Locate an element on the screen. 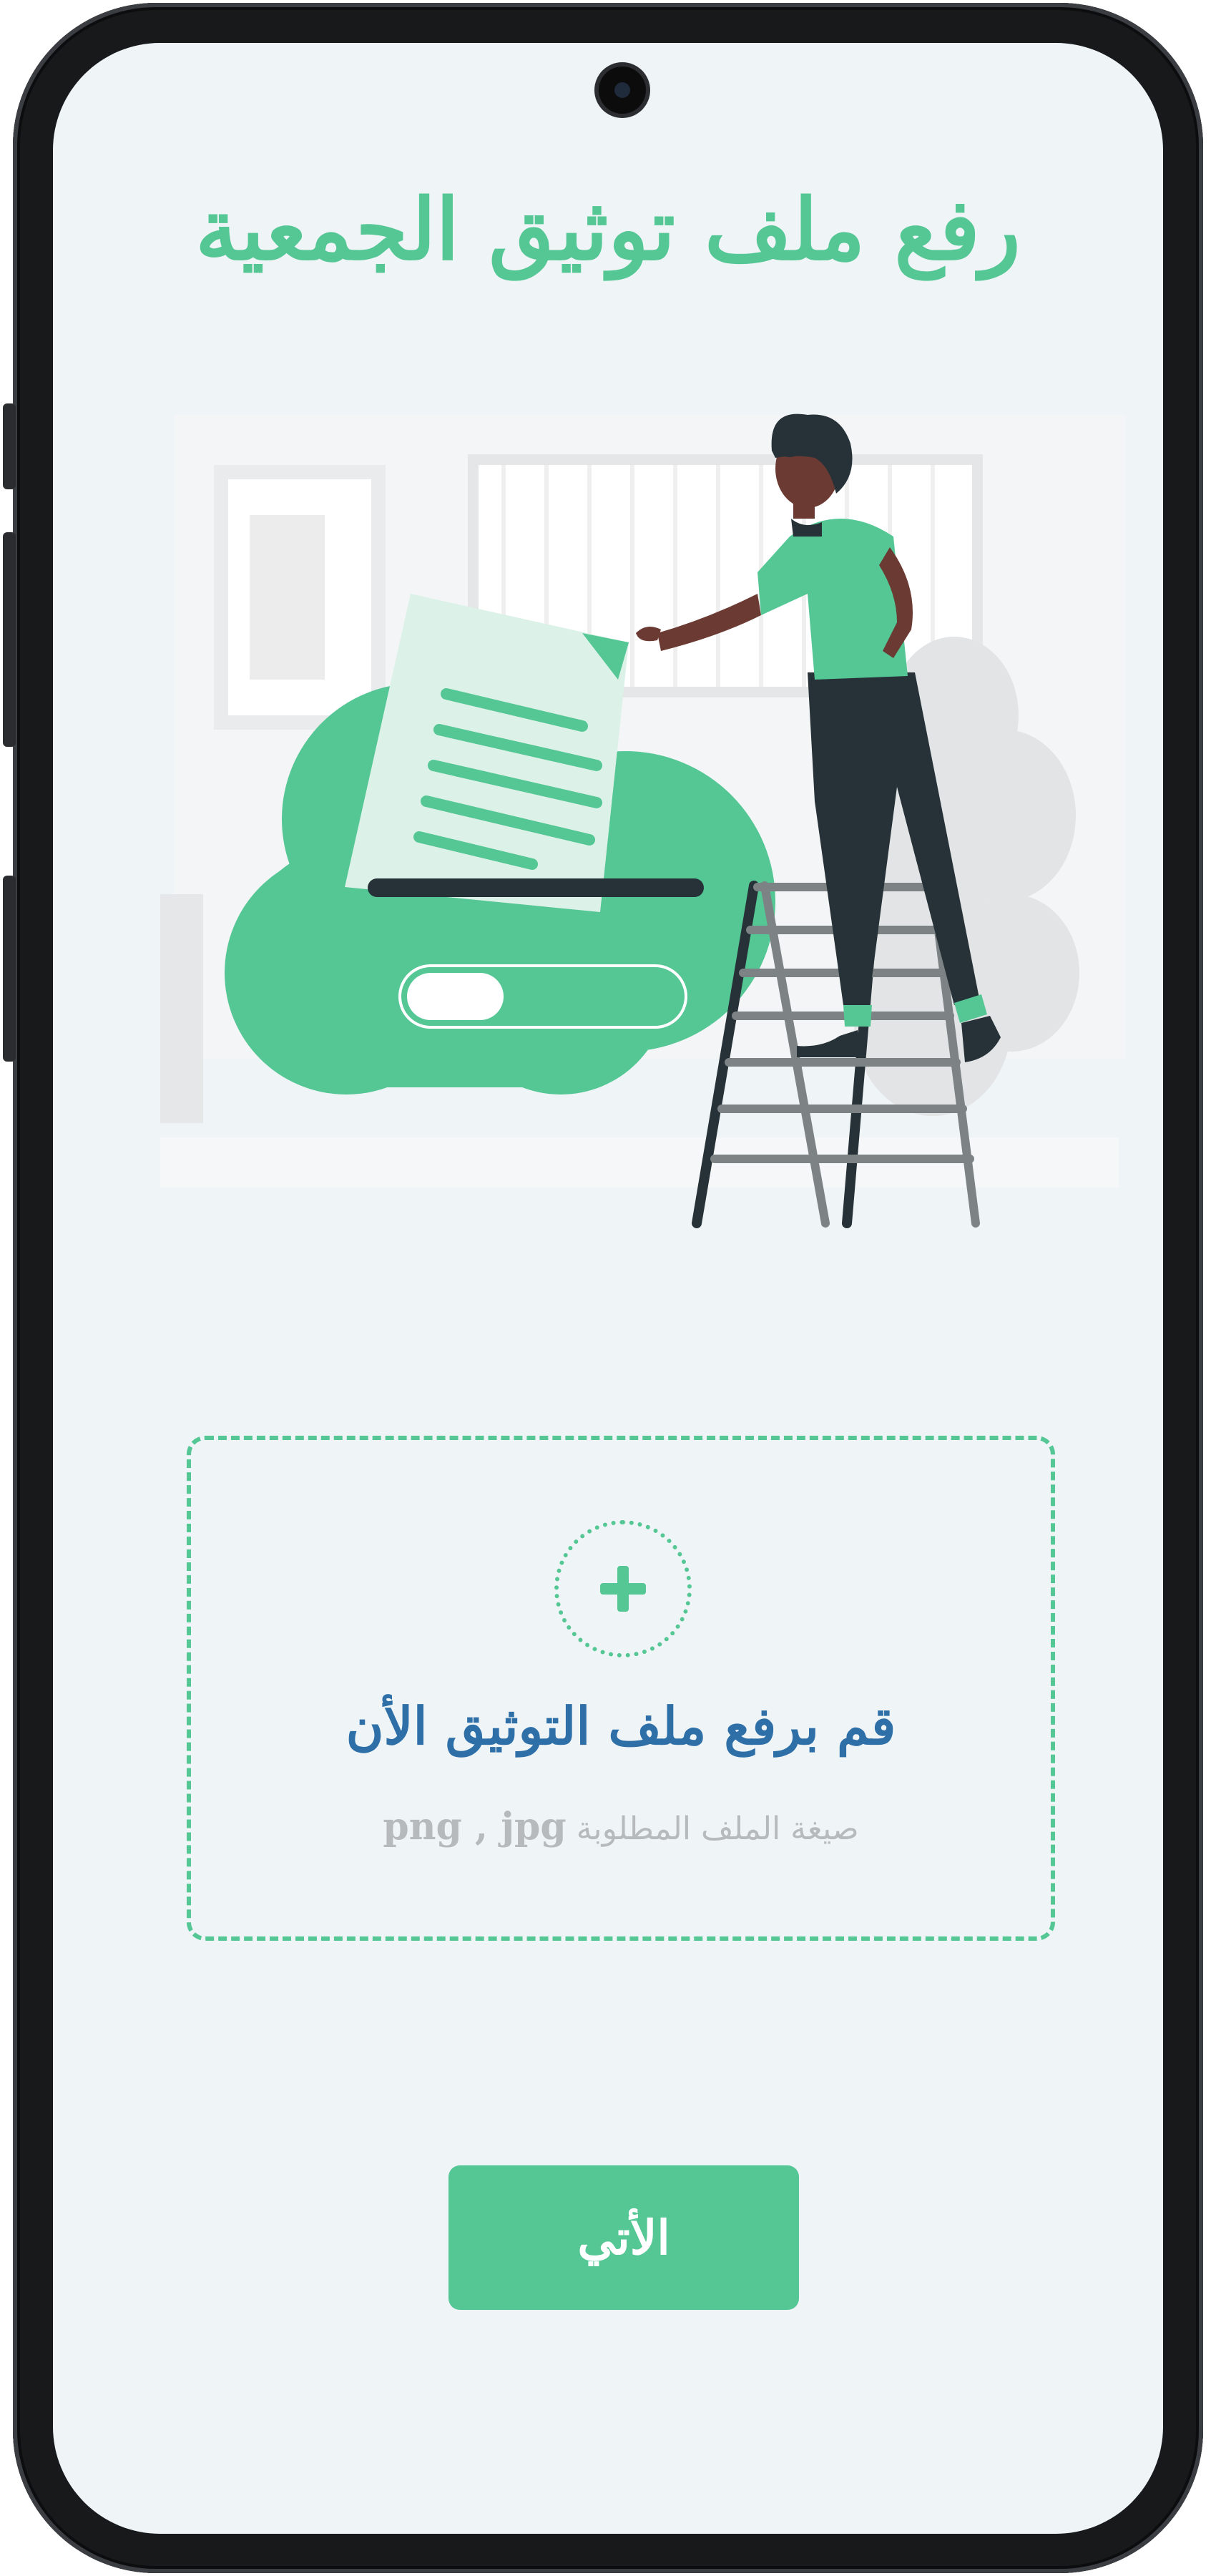 The image size is (1216, 2576). upload-format-hint: صيغة الملف المطلوبة png , jpg is located at coordinates (621, 1827).